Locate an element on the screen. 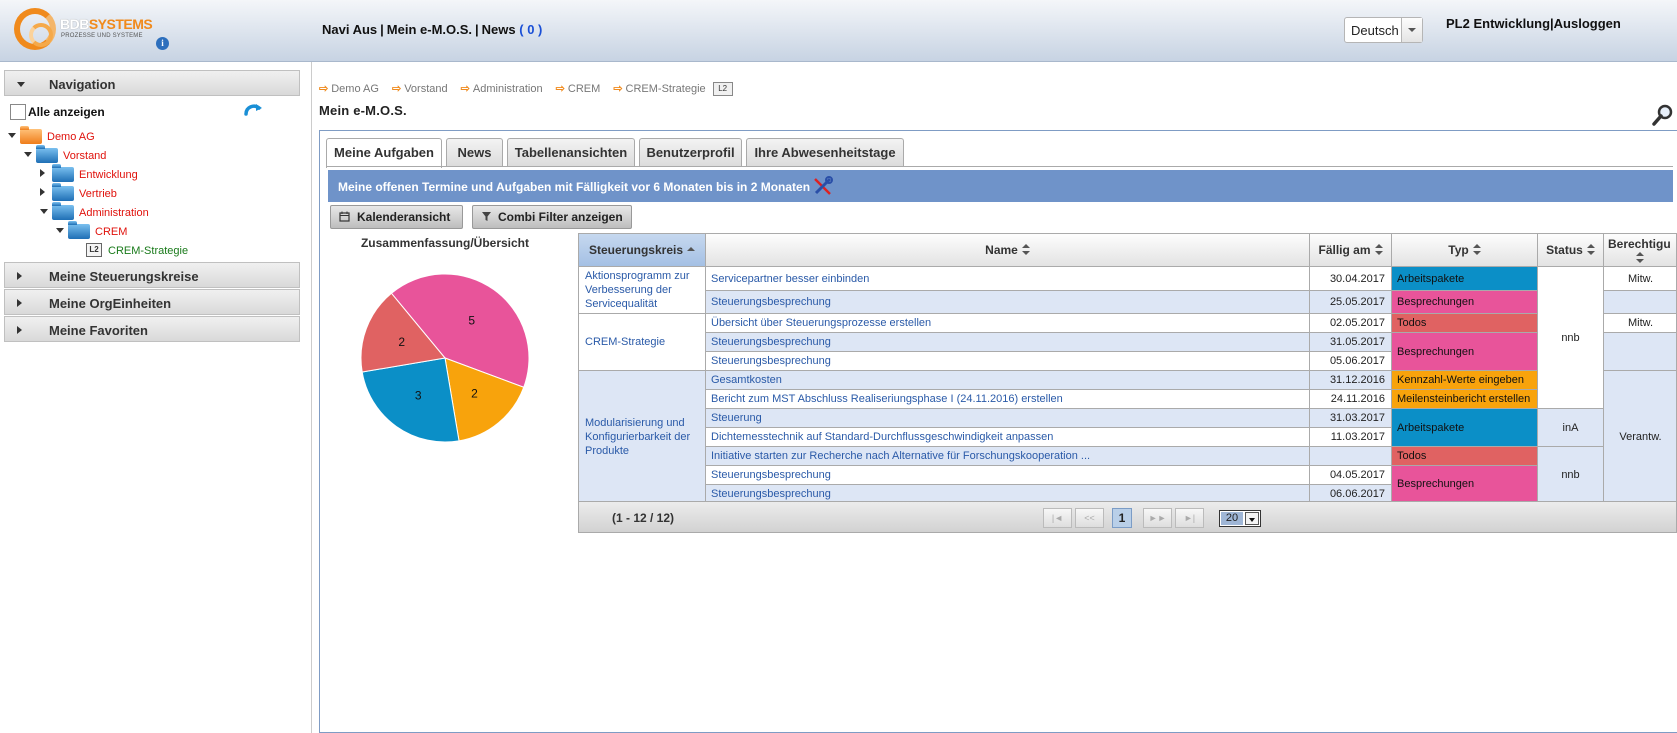 This screenshot has width=1677, height=733. tools-icon is located at coordinates (823, 186).